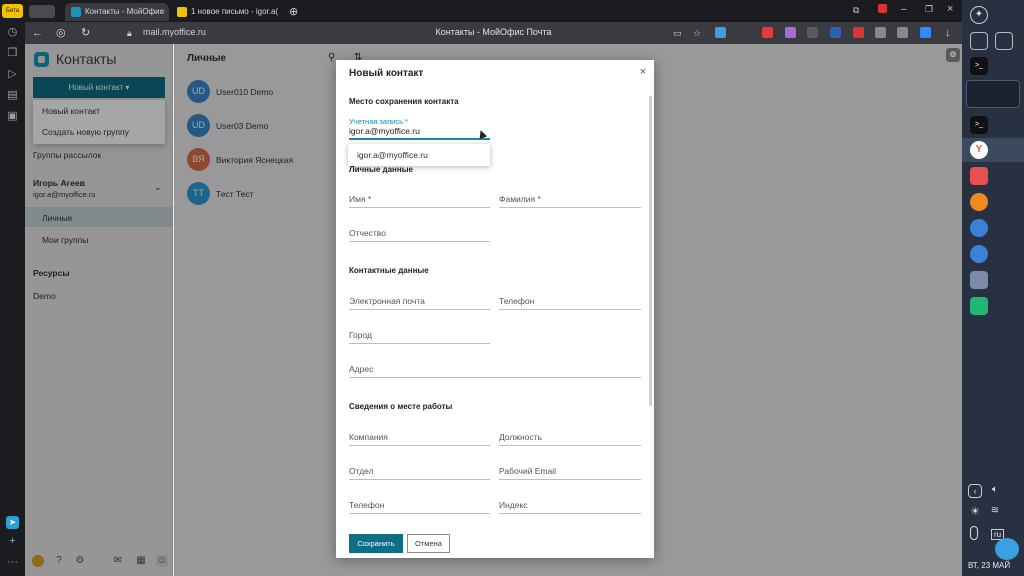  I want to click on chevron-left-icon: ‹, so click(975, 491).